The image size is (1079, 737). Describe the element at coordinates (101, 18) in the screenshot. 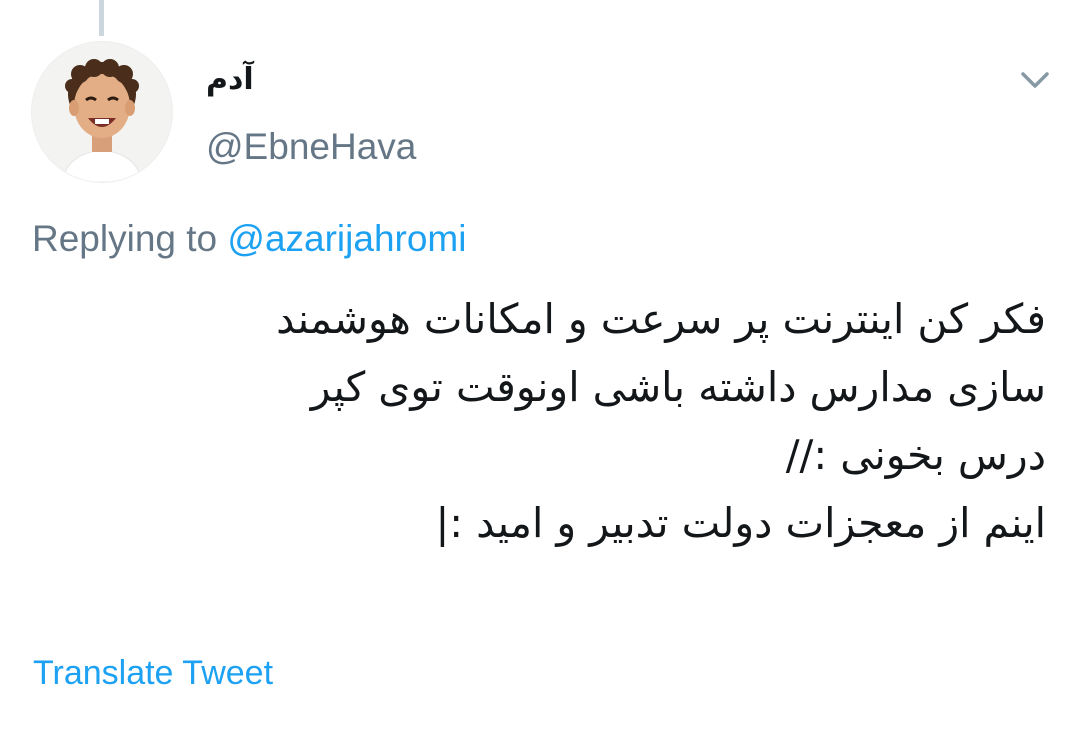

I see `thread-connector-line` at that location.